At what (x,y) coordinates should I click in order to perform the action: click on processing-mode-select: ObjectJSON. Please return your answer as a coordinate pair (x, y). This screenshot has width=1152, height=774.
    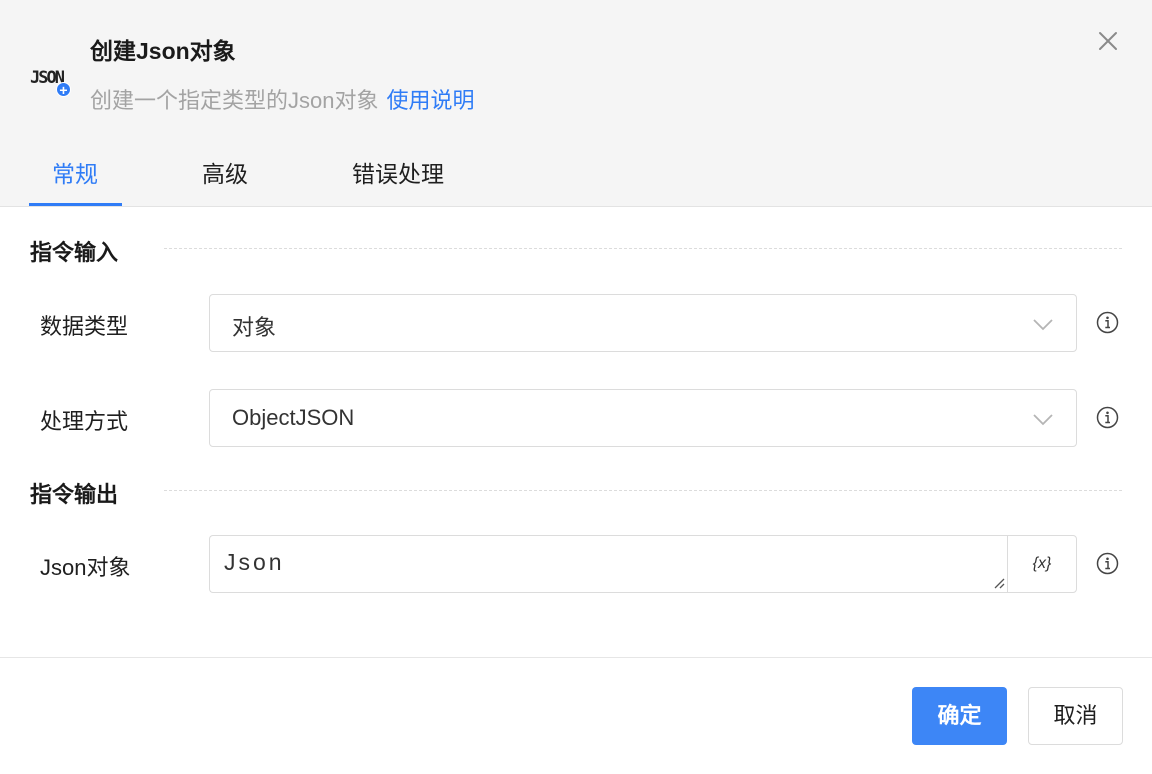
    Looking at the image, I should click on (643, 418).